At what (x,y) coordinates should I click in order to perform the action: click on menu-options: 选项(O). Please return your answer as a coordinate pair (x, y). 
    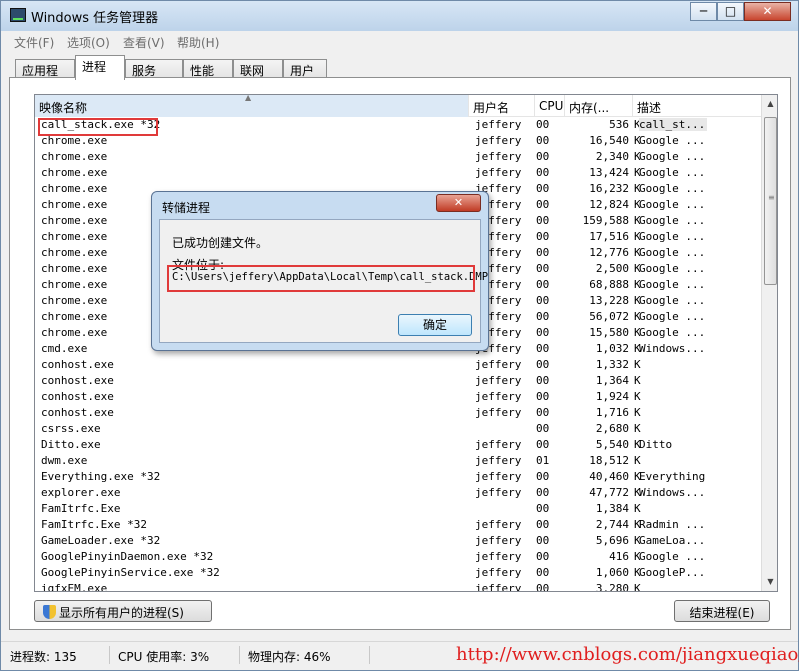
    Looking at the image, I should click on (88, 42).